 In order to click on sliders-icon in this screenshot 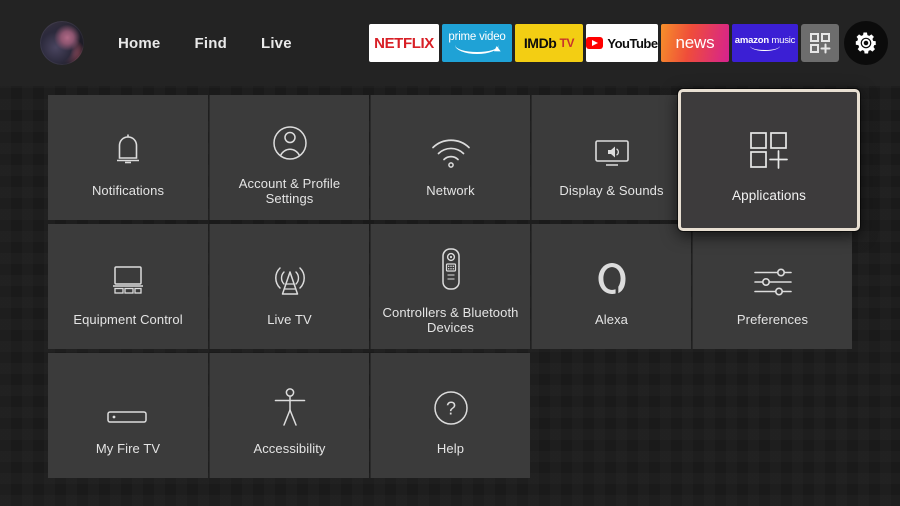, I will do `click(773, 275)`.